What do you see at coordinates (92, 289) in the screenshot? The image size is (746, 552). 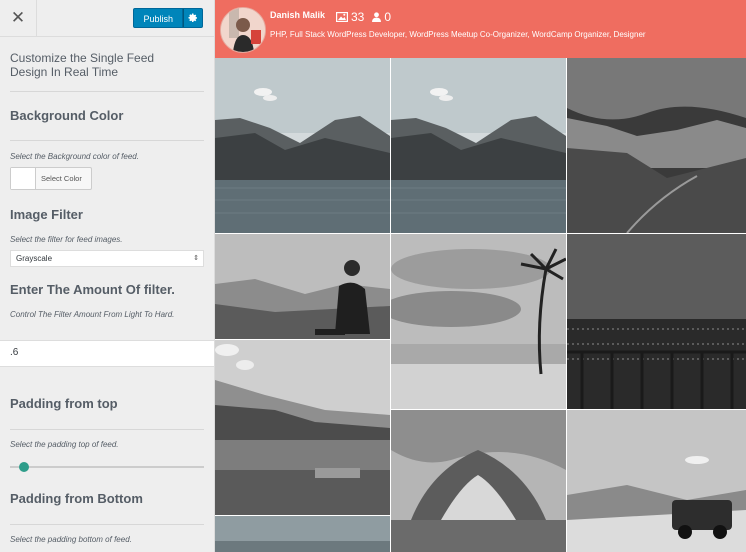 I see `filter-amount-heading: Enter The Amount Of filter.` at bounding box center [92, 289].